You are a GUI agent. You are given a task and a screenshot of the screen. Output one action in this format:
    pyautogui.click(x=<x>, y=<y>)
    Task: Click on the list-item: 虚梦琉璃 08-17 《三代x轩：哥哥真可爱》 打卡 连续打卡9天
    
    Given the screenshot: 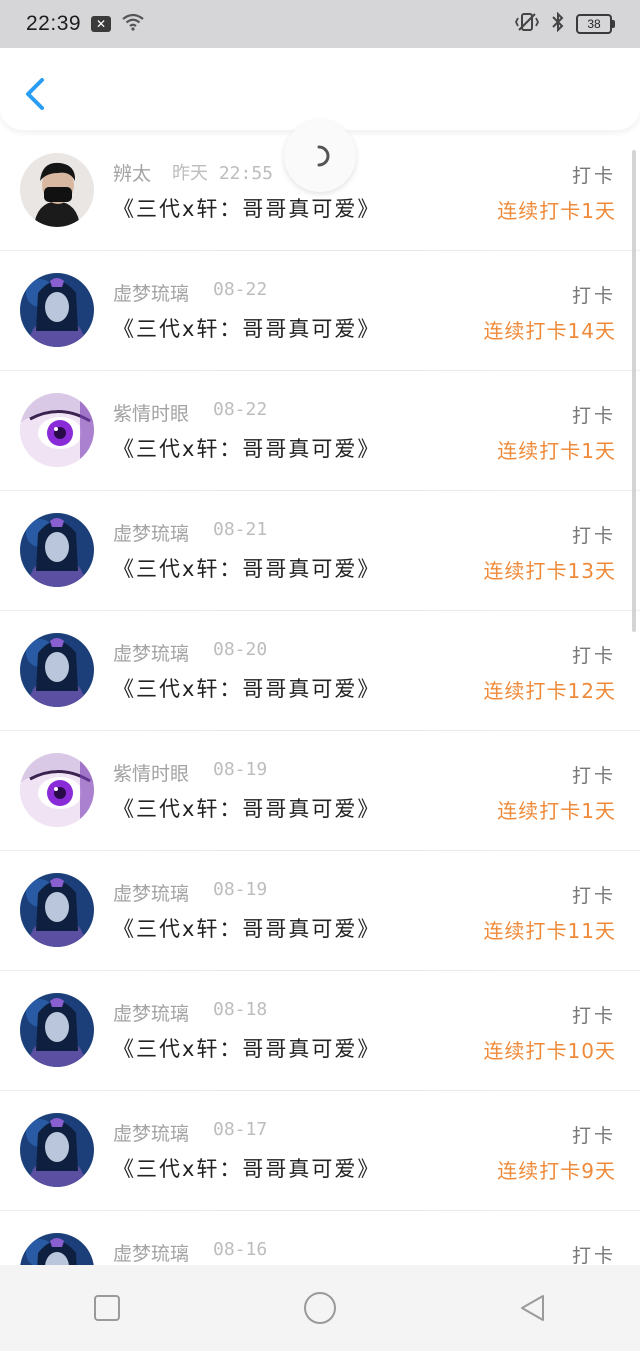 What is the action you would take?
    pyautogui.click(x=320, y=1151)
    